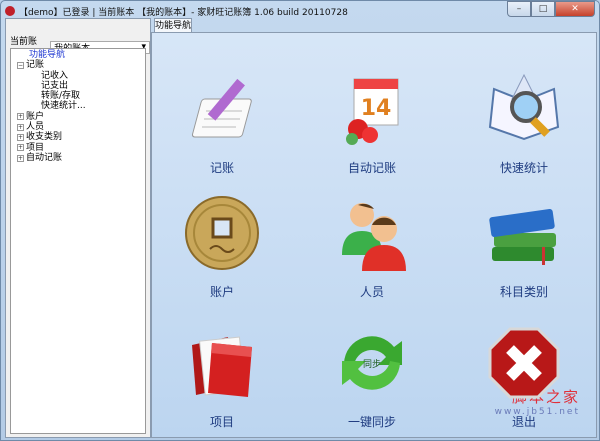 This screenshot has width=600, height=441. What do you see at coordinates (519, 9) in the screenshot?
I see `minimize-button: –` at bounding box center [519, 9].